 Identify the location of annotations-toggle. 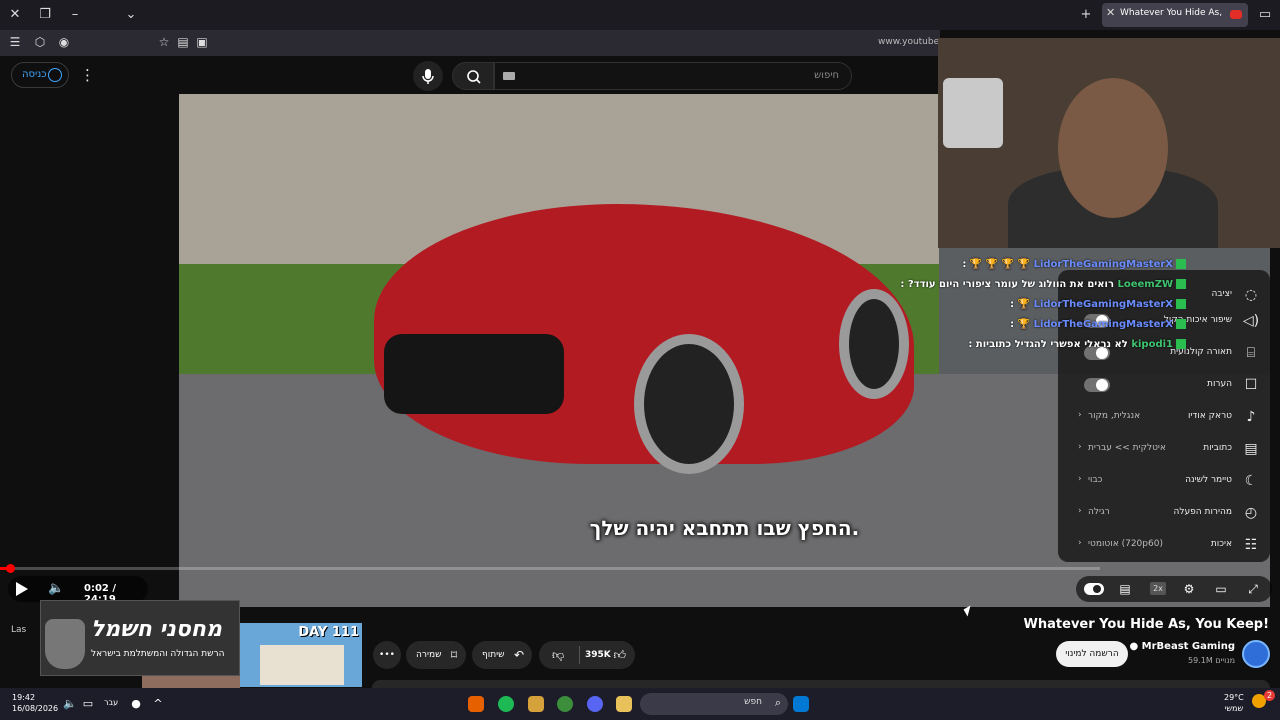
(1097, 385).